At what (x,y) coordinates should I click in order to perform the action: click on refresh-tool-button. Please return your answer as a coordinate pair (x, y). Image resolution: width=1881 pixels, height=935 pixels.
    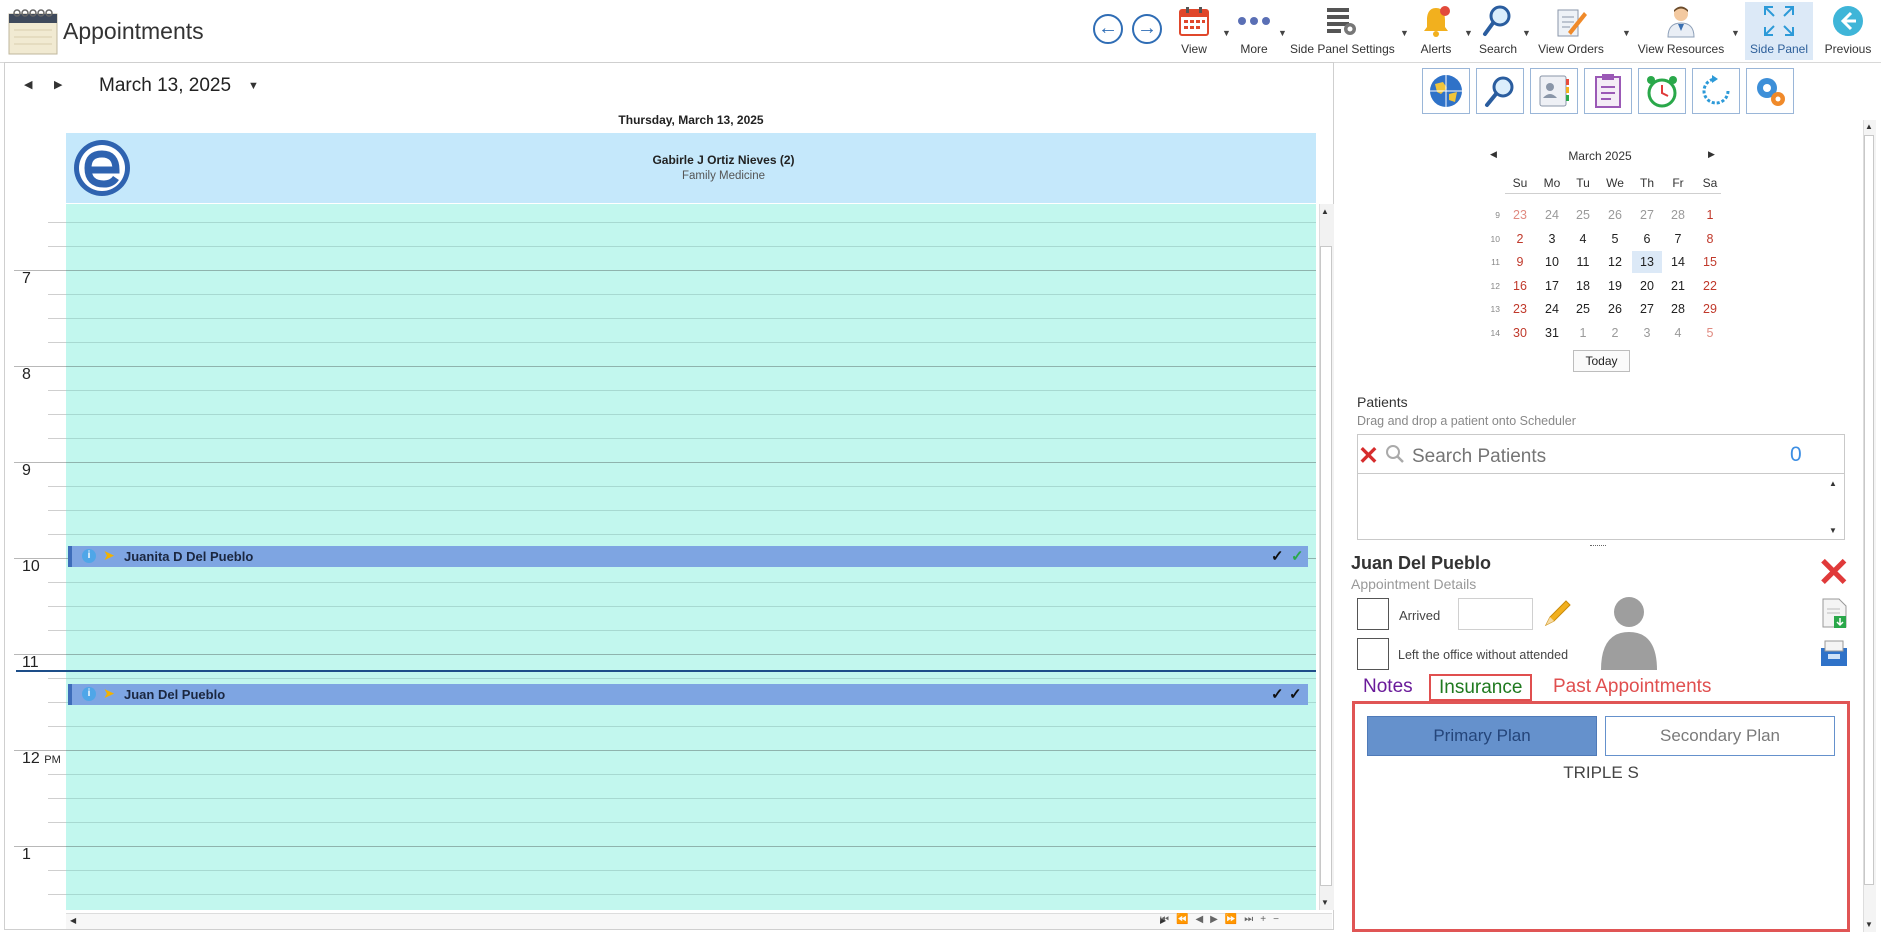
    Looking at the image, I should click on (1716, 91).